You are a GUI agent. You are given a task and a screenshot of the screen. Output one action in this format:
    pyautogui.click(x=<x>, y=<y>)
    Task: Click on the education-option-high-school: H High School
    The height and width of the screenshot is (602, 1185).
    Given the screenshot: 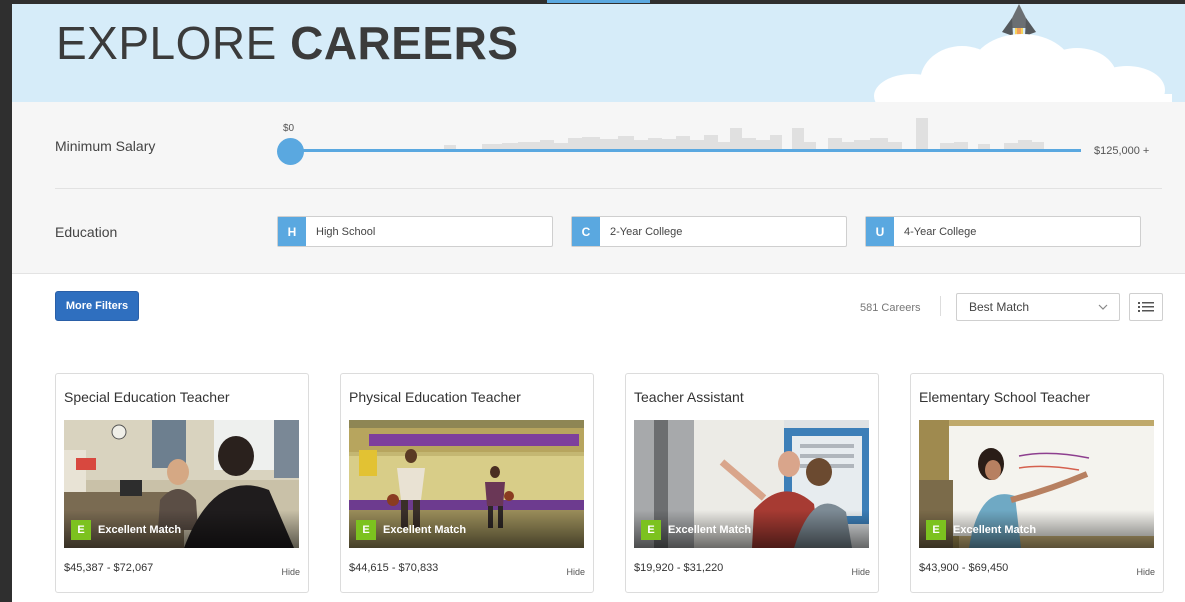 What is the action you would take?
    pyautogui.click(x=415, y=231)
    